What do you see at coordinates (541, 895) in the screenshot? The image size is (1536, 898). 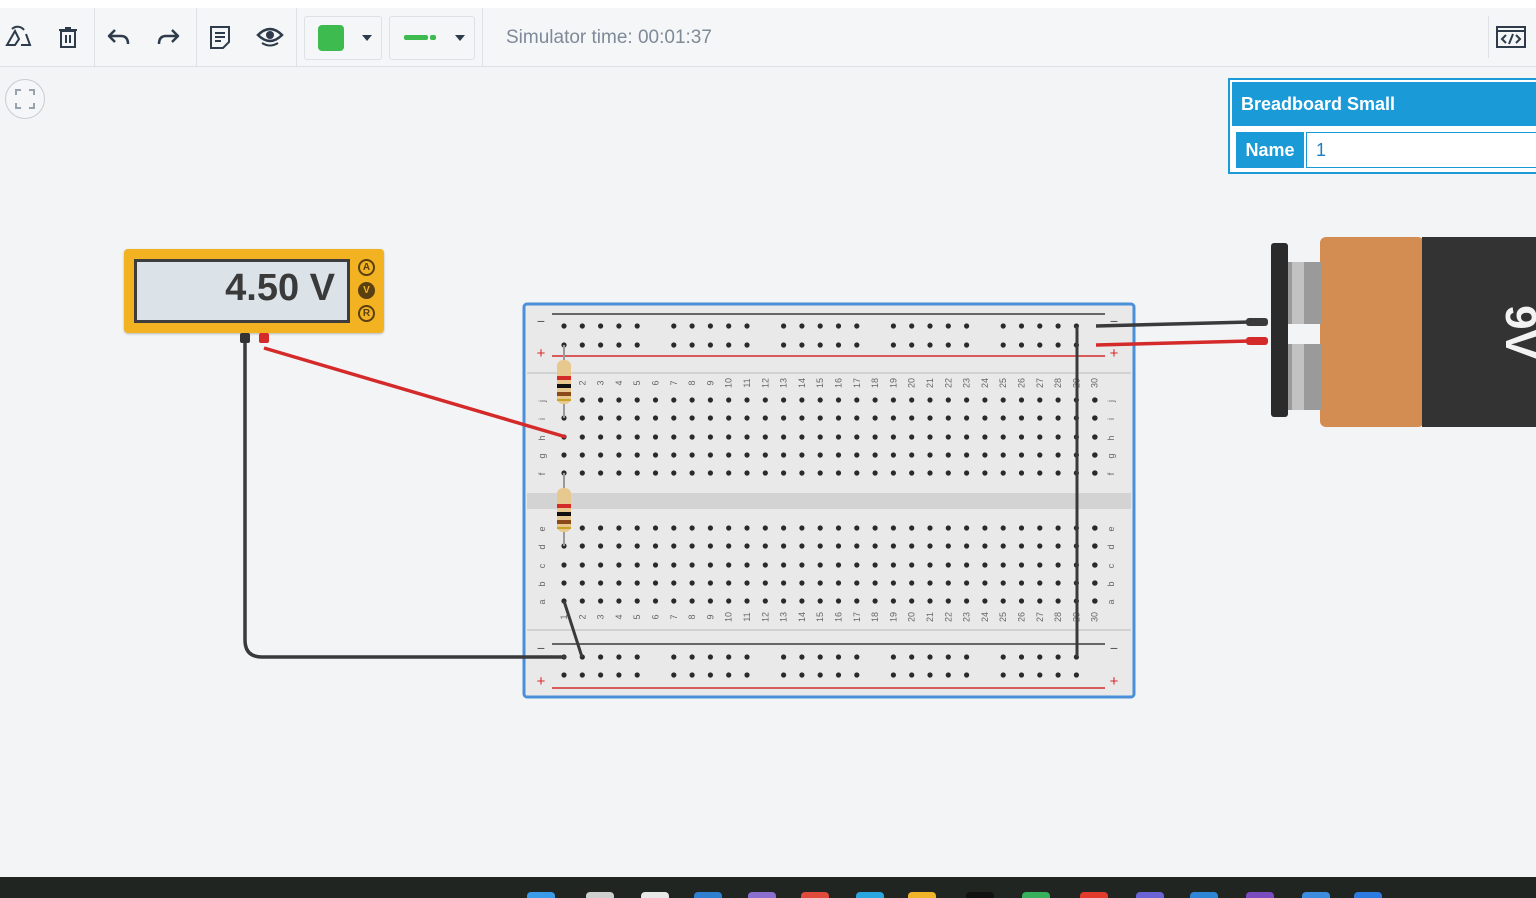 I see `start-icon` at bounding box center [541, 895].